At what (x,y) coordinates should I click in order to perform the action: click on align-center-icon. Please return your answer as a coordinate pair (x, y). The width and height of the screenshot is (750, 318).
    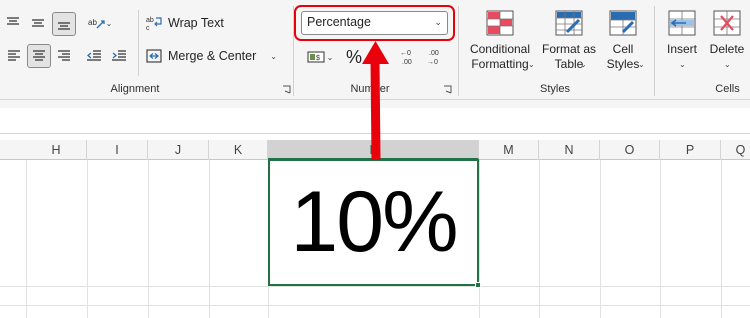
    Looking at the image, I should click on (39, 55).